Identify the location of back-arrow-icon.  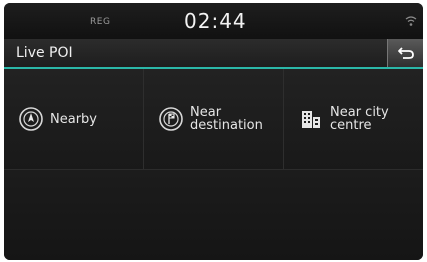
(405, 53).